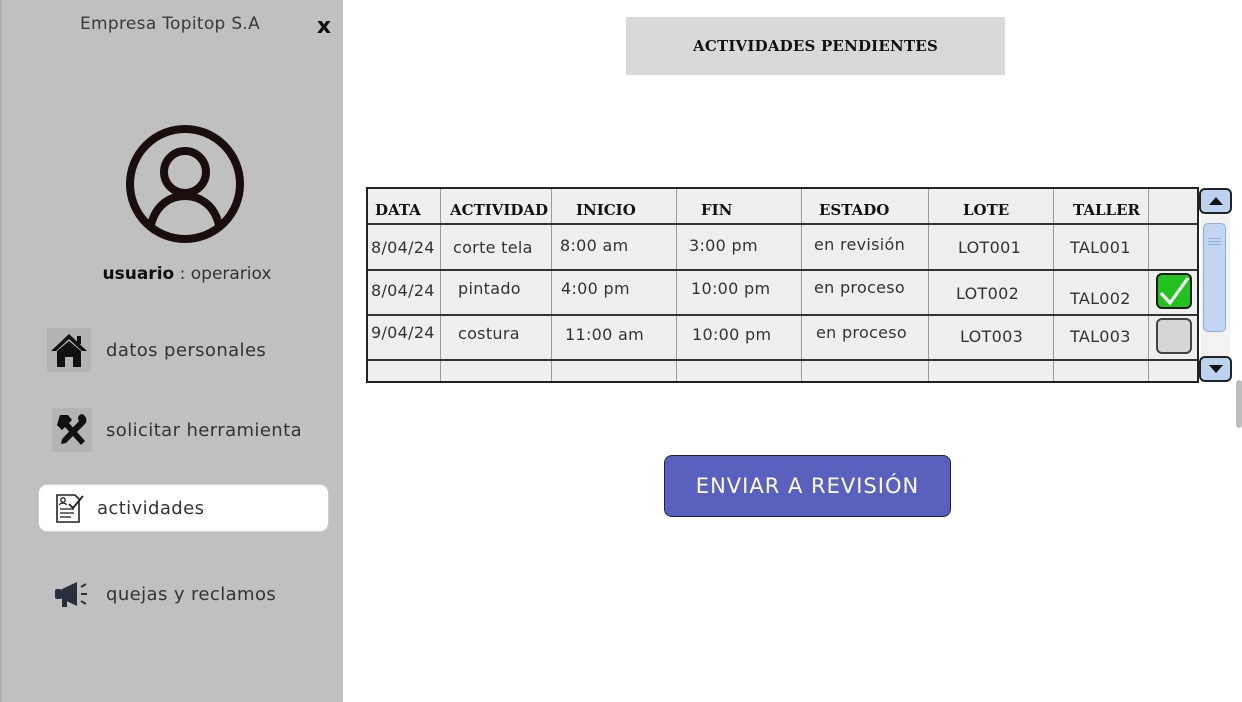 The image size is (1242, 702). What do you see at coordinates (191, 594) in the screenshot?
I see `sidebar-item-label: quejas y reclamos` at bounding box center [191, 594].